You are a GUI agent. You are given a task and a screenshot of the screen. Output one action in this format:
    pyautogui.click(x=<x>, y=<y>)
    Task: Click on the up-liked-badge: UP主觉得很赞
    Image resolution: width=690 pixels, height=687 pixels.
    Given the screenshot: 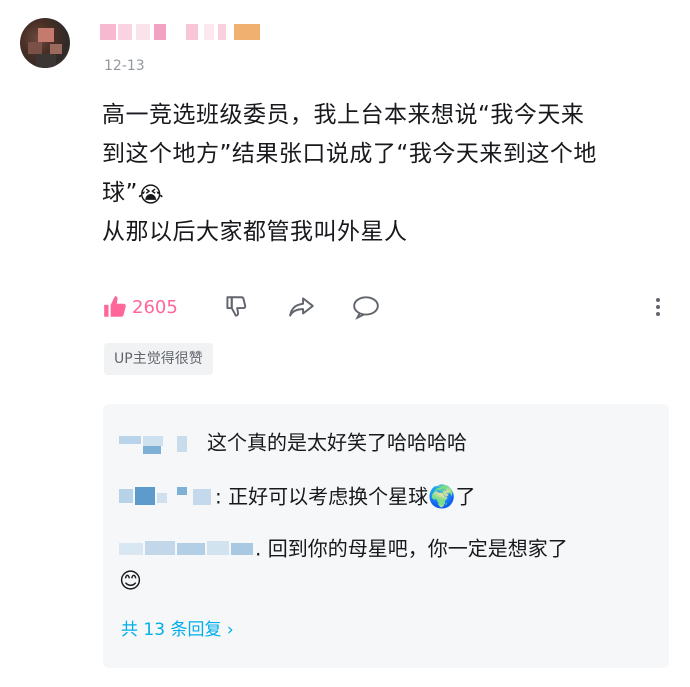 What is the action you would take?
    pyautogui.click(x=158, y=359)
    